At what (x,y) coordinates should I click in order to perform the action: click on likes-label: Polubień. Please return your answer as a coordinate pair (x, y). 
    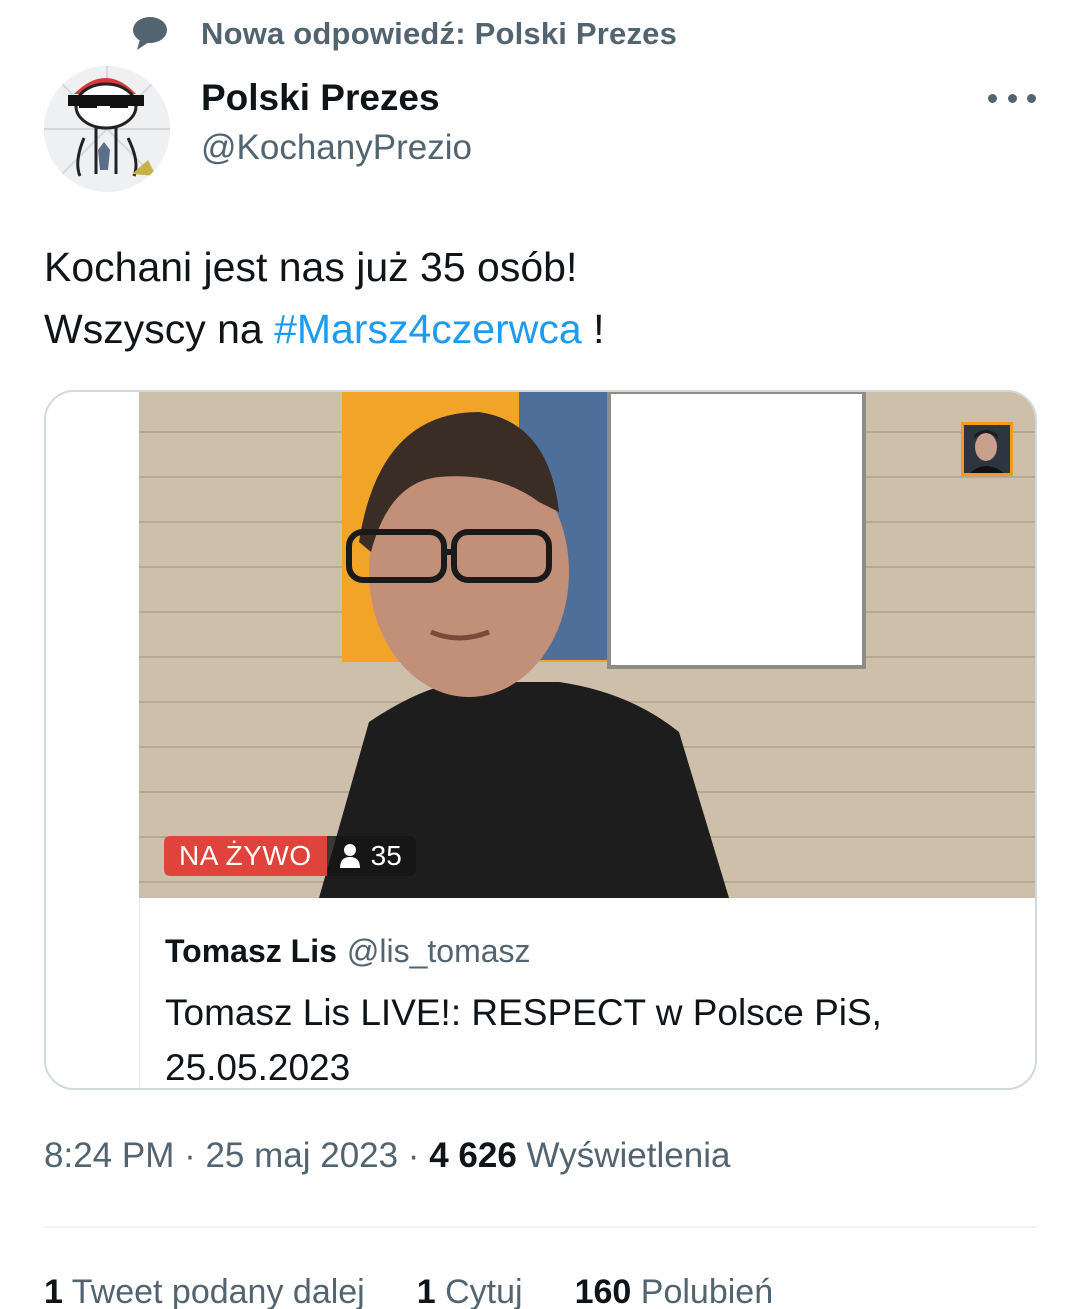
    Looking at the image, I should click on (702, 1291).